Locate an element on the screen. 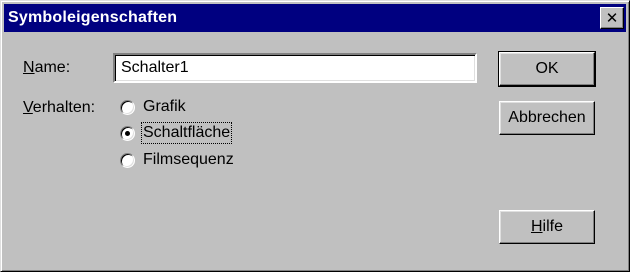 The image size is (630, 273). radio-grafik: Grafik is located at coordinates (153, 107).